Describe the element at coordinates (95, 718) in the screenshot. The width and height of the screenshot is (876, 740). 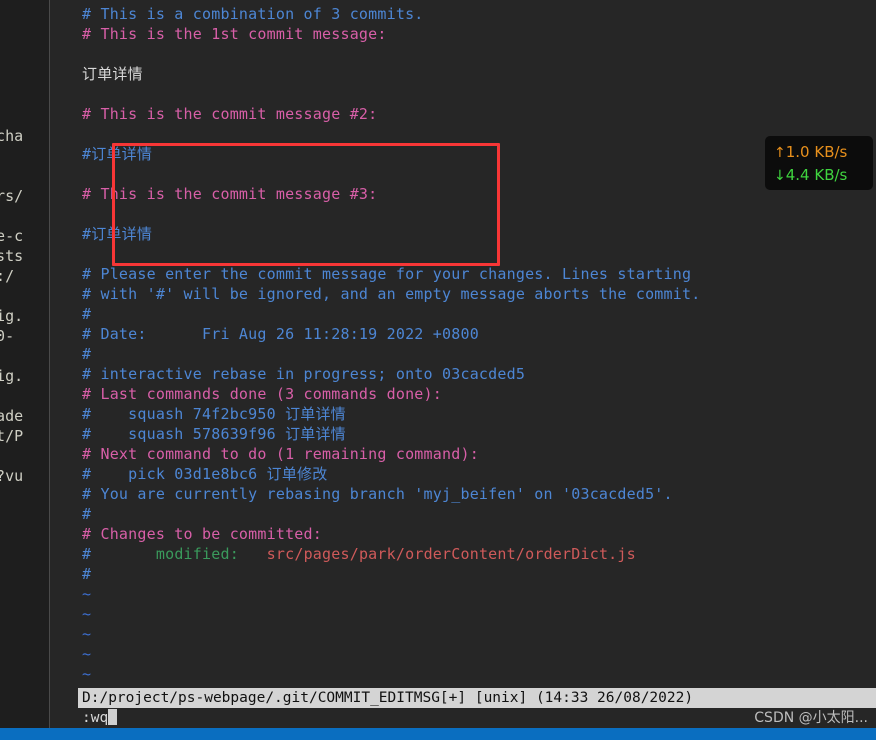
I see `vim-command-text: :wq` at that location.